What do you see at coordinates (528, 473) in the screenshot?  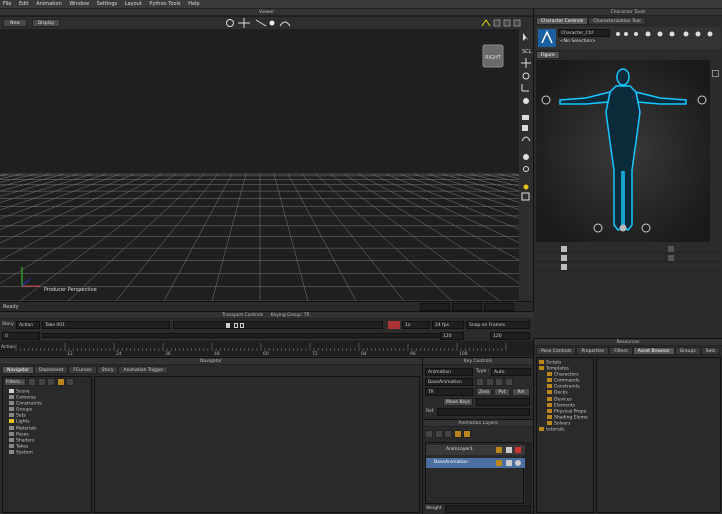 I see `layer-scrollbar` at bounding box center [528, 473].